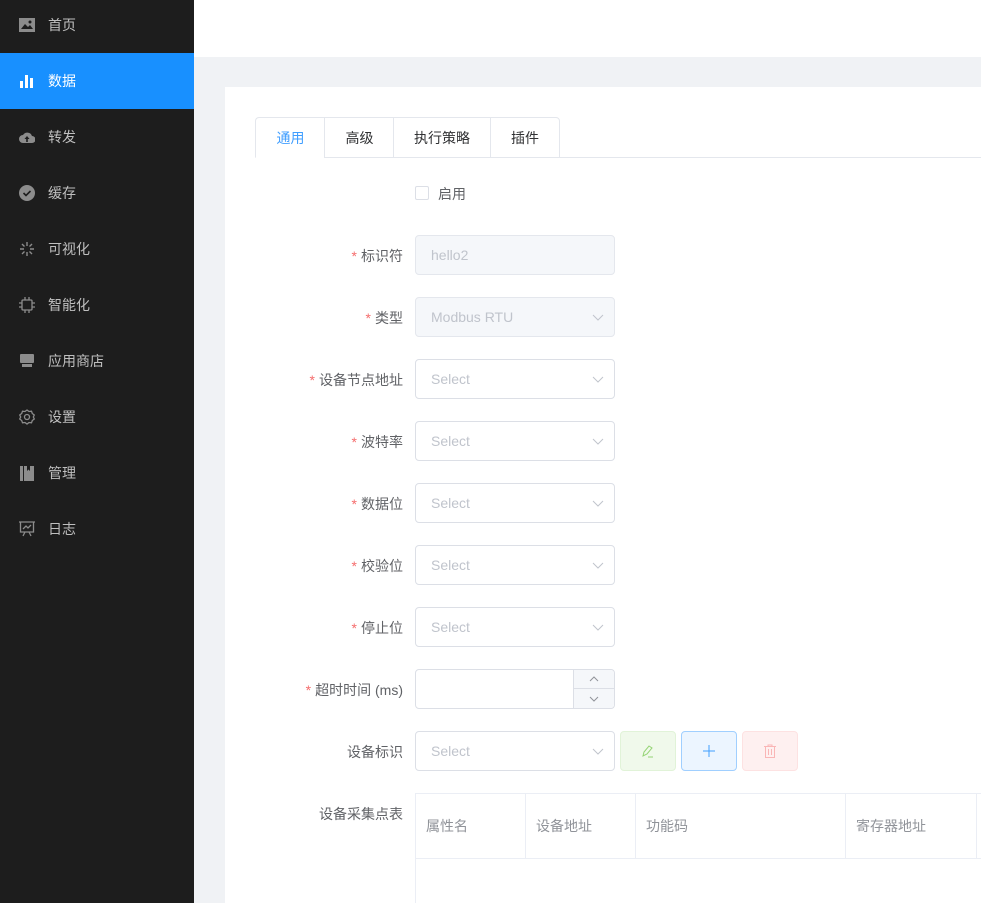 This screenshot has width=981, height=903. What do you see at coordinates (422, 193) in the screenshot?
I see `enable-checkbox` at bounding box center [422, 193].